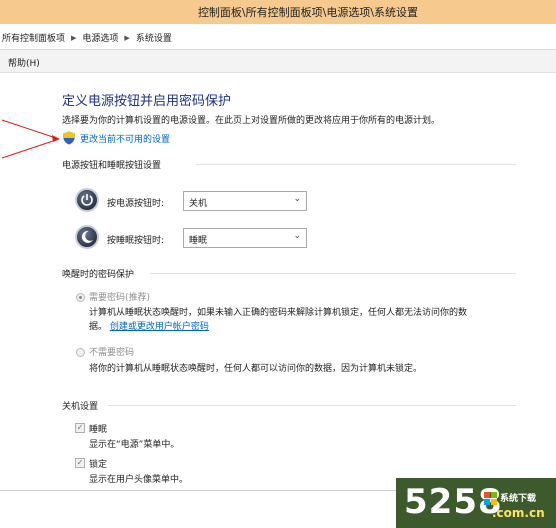  What do you see at coordinates (125, 138) in the screenshot?
I see `change-unavailable-settings-link: 更改当前不可用的设置` at bounding box center [125, 138].